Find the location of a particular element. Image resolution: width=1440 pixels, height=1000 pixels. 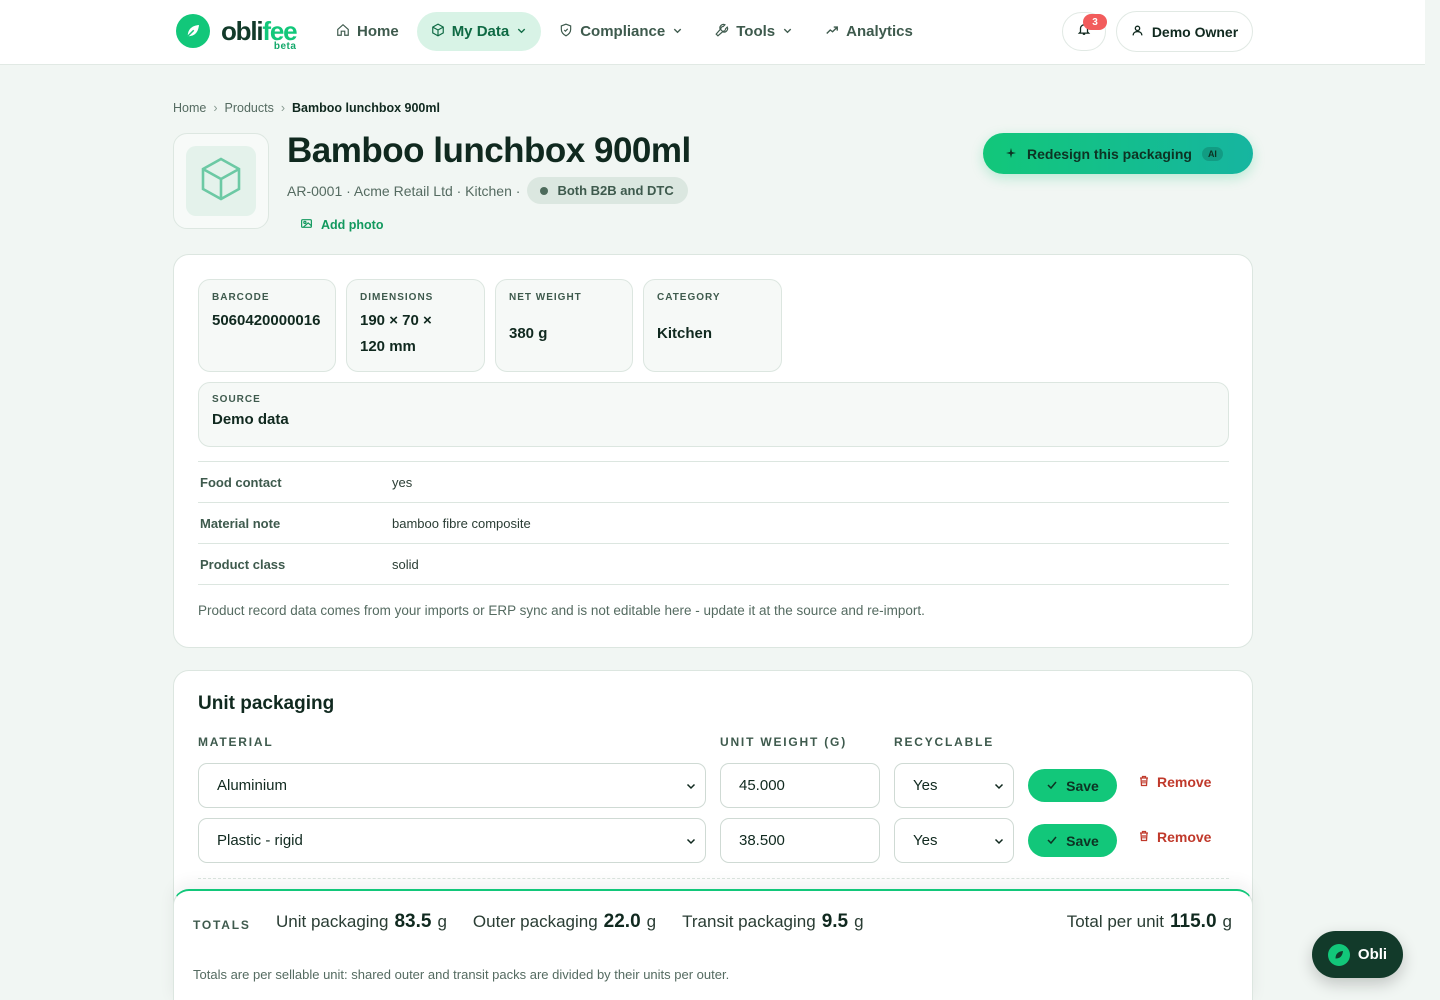

barcode-stat: BARCODE 5060420000016 is located at coordinates (267, 325).